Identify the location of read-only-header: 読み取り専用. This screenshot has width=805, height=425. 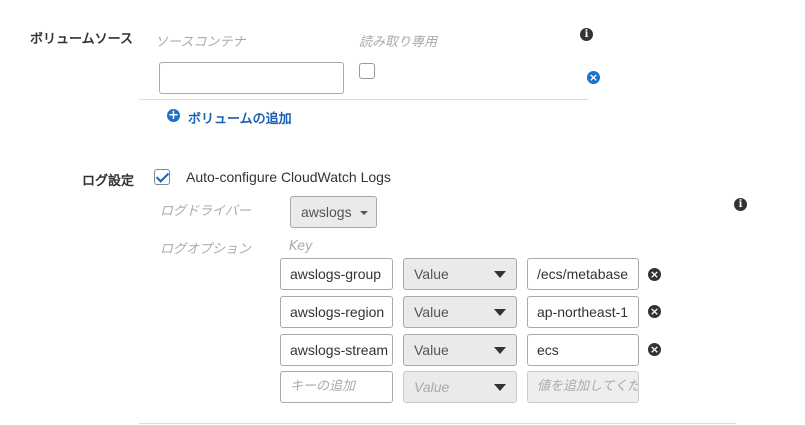
(398, 42).